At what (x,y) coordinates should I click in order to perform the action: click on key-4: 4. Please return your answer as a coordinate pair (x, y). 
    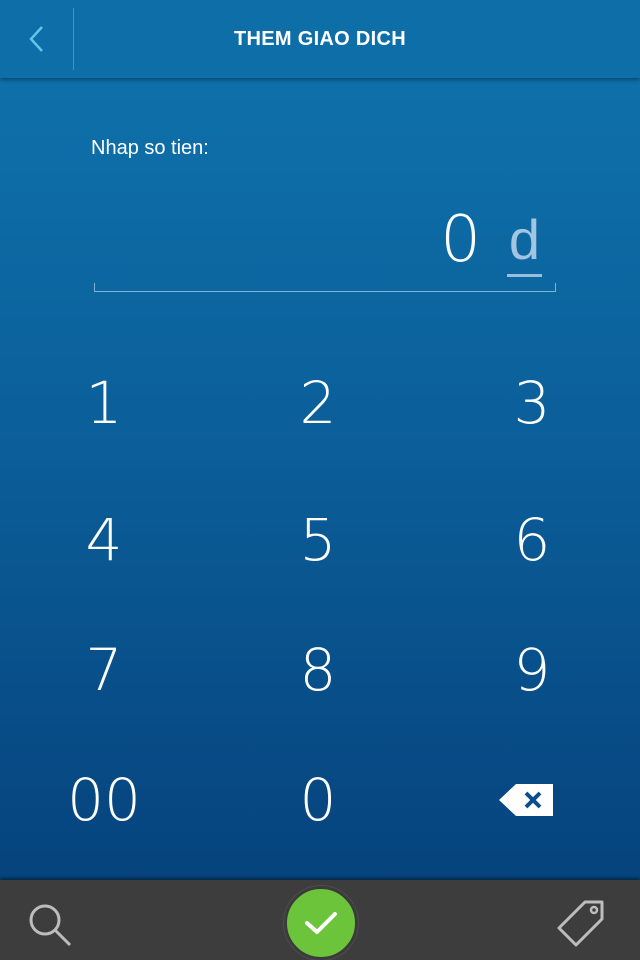
    Looking at the image, I should click on (104, 540).